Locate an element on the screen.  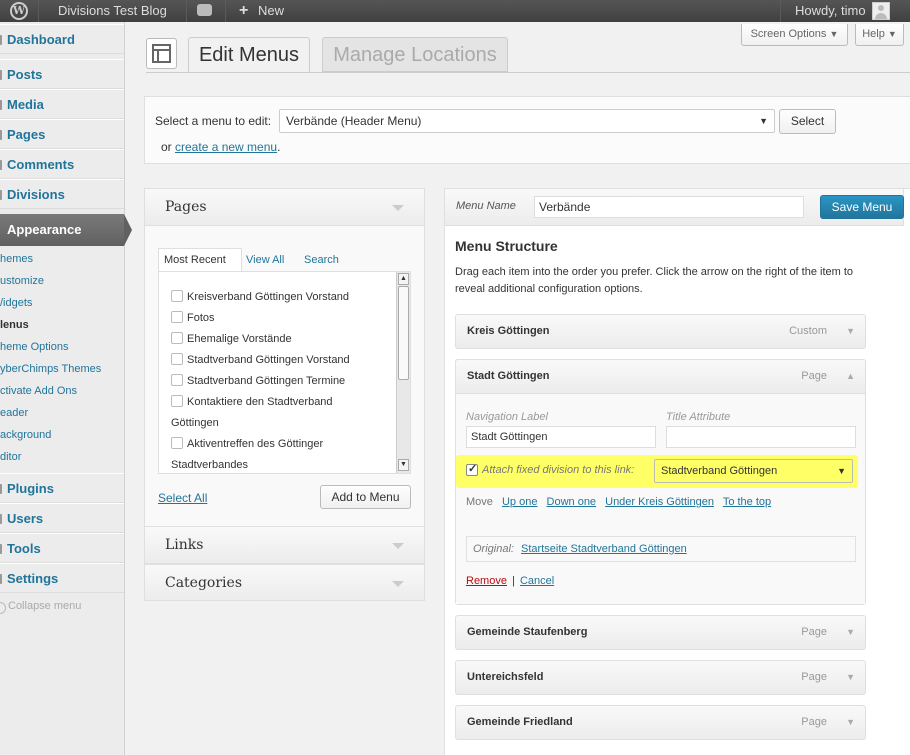
add-to-menu-button: Add to Menu is located at coordinates (365, 497).